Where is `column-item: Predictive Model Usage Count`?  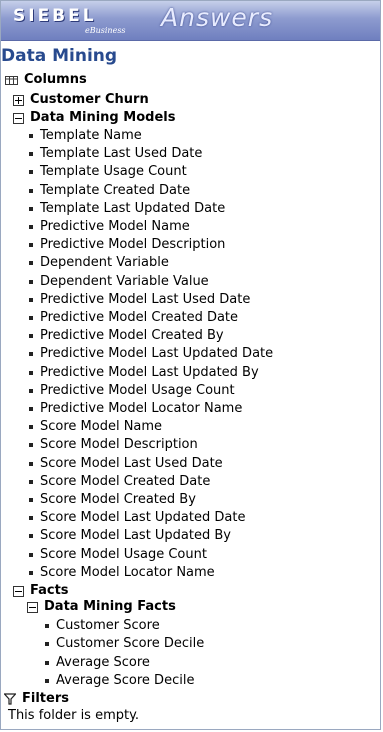 column-item: Predictive Model Usage Count is located at coordinates (132, 391).